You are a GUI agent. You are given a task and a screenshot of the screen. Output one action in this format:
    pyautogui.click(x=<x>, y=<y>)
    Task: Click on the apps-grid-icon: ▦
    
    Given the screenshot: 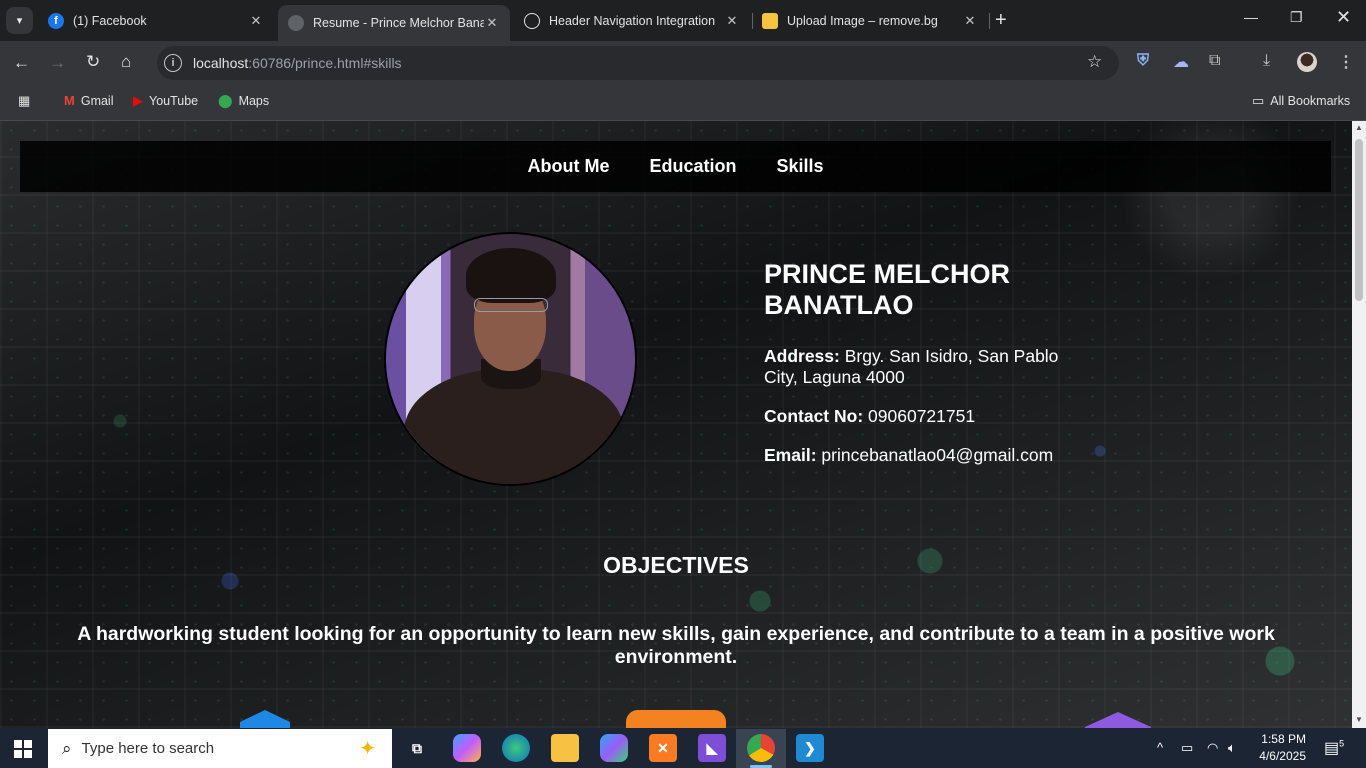 What is the action you would take?
    pyautogui.click(x=27, y=101)
    